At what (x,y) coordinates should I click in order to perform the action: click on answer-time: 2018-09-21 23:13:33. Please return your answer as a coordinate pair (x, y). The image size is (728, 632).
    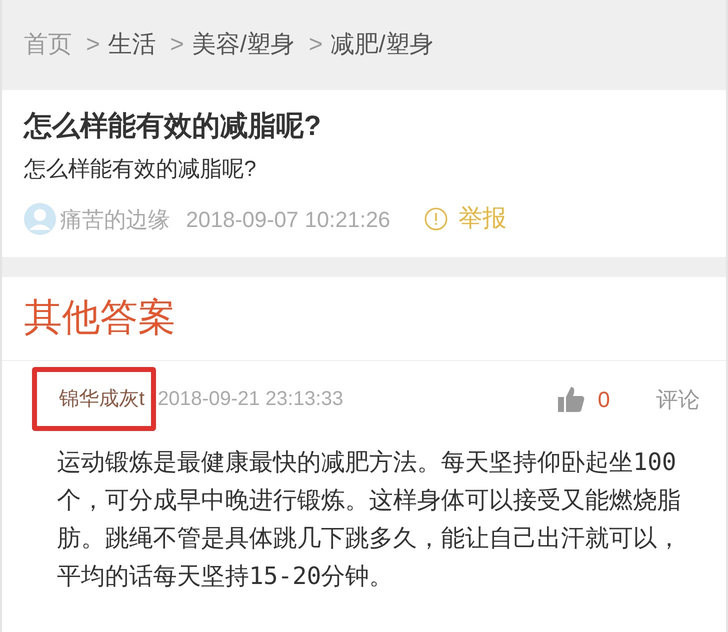
    Looking at the image, I should click on (251, 399).